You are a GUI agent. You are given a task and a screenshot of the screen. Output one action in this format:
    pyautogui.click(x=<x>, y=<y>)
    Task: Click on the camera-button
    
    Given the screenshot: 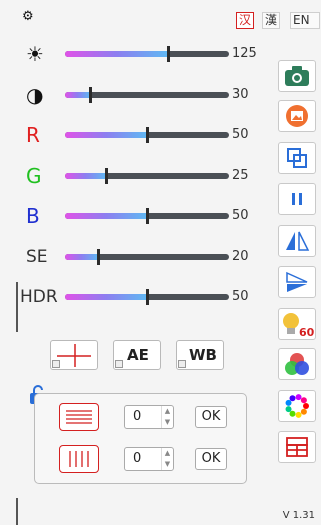 What is the action you would take?
    pyautogui.click(x=297, y=76)
    